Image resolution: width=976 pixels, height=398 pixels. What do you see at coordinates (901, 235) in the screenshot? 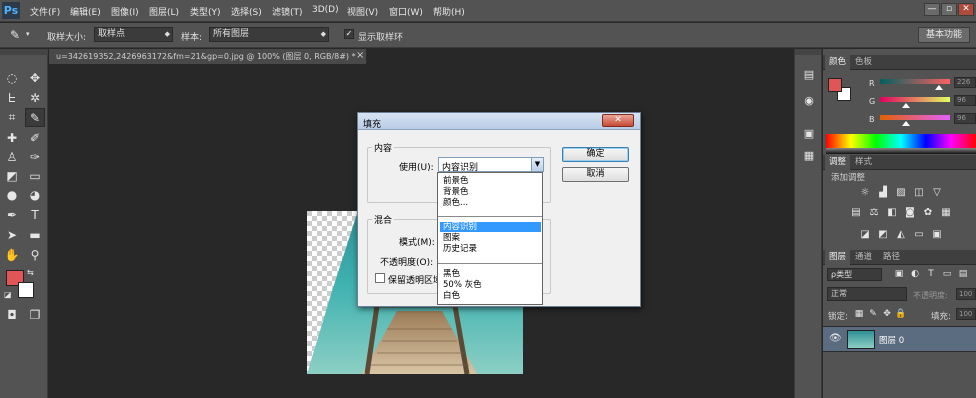
I see `threshold-icon: ◭` at bounding box center [901, 235].